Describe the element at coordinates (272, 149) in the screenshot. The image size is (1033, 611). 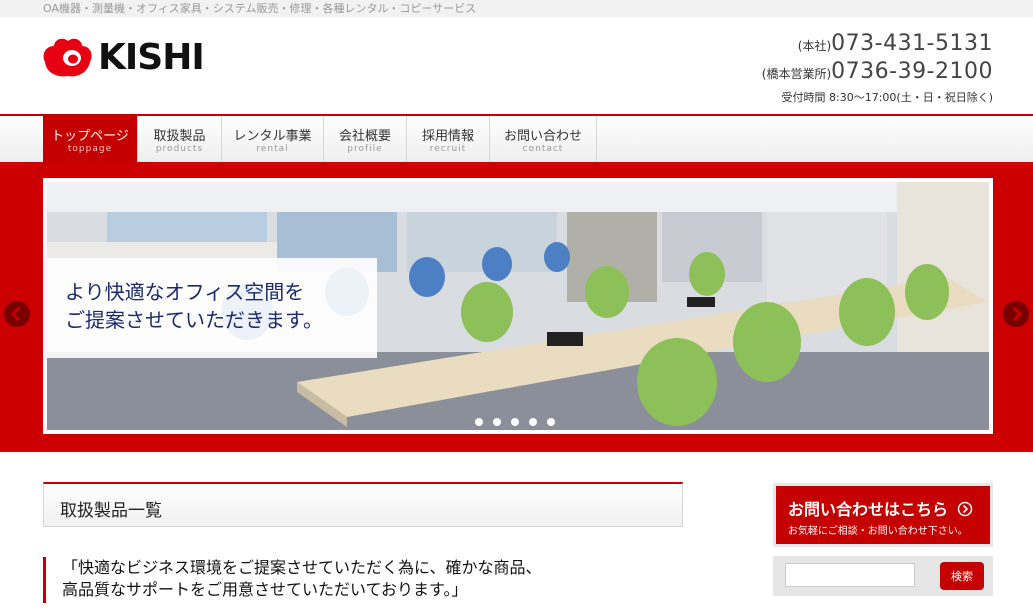
I see `nav-sublabel: rental` at that location.